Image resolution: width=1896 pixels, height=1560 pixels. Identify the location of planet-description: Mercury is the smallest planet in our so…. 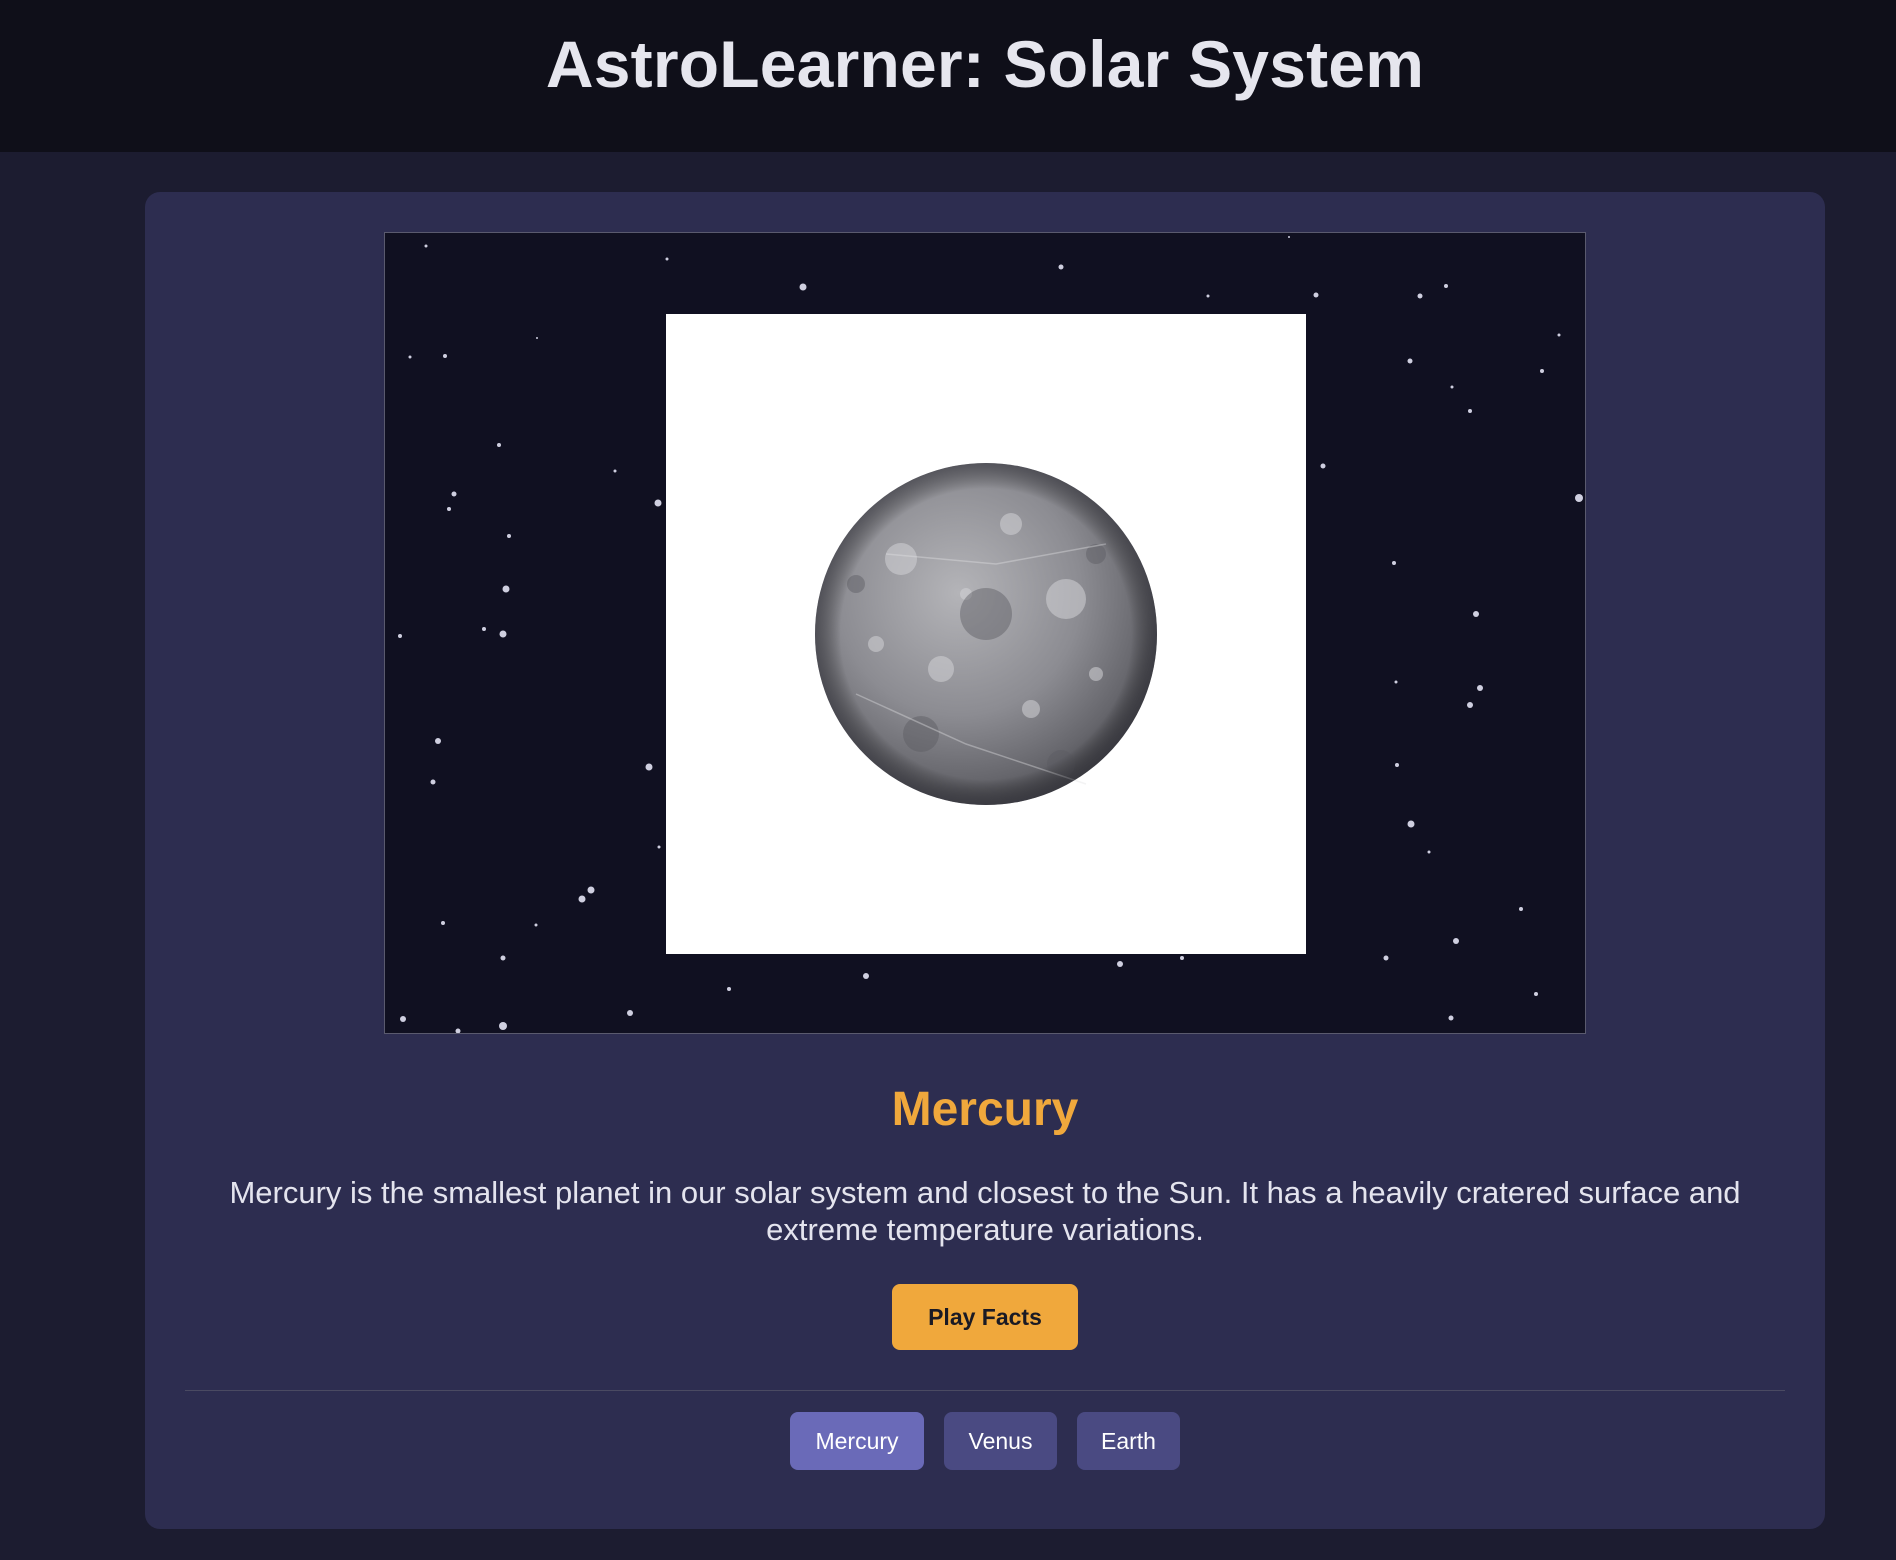
(985, 1211).